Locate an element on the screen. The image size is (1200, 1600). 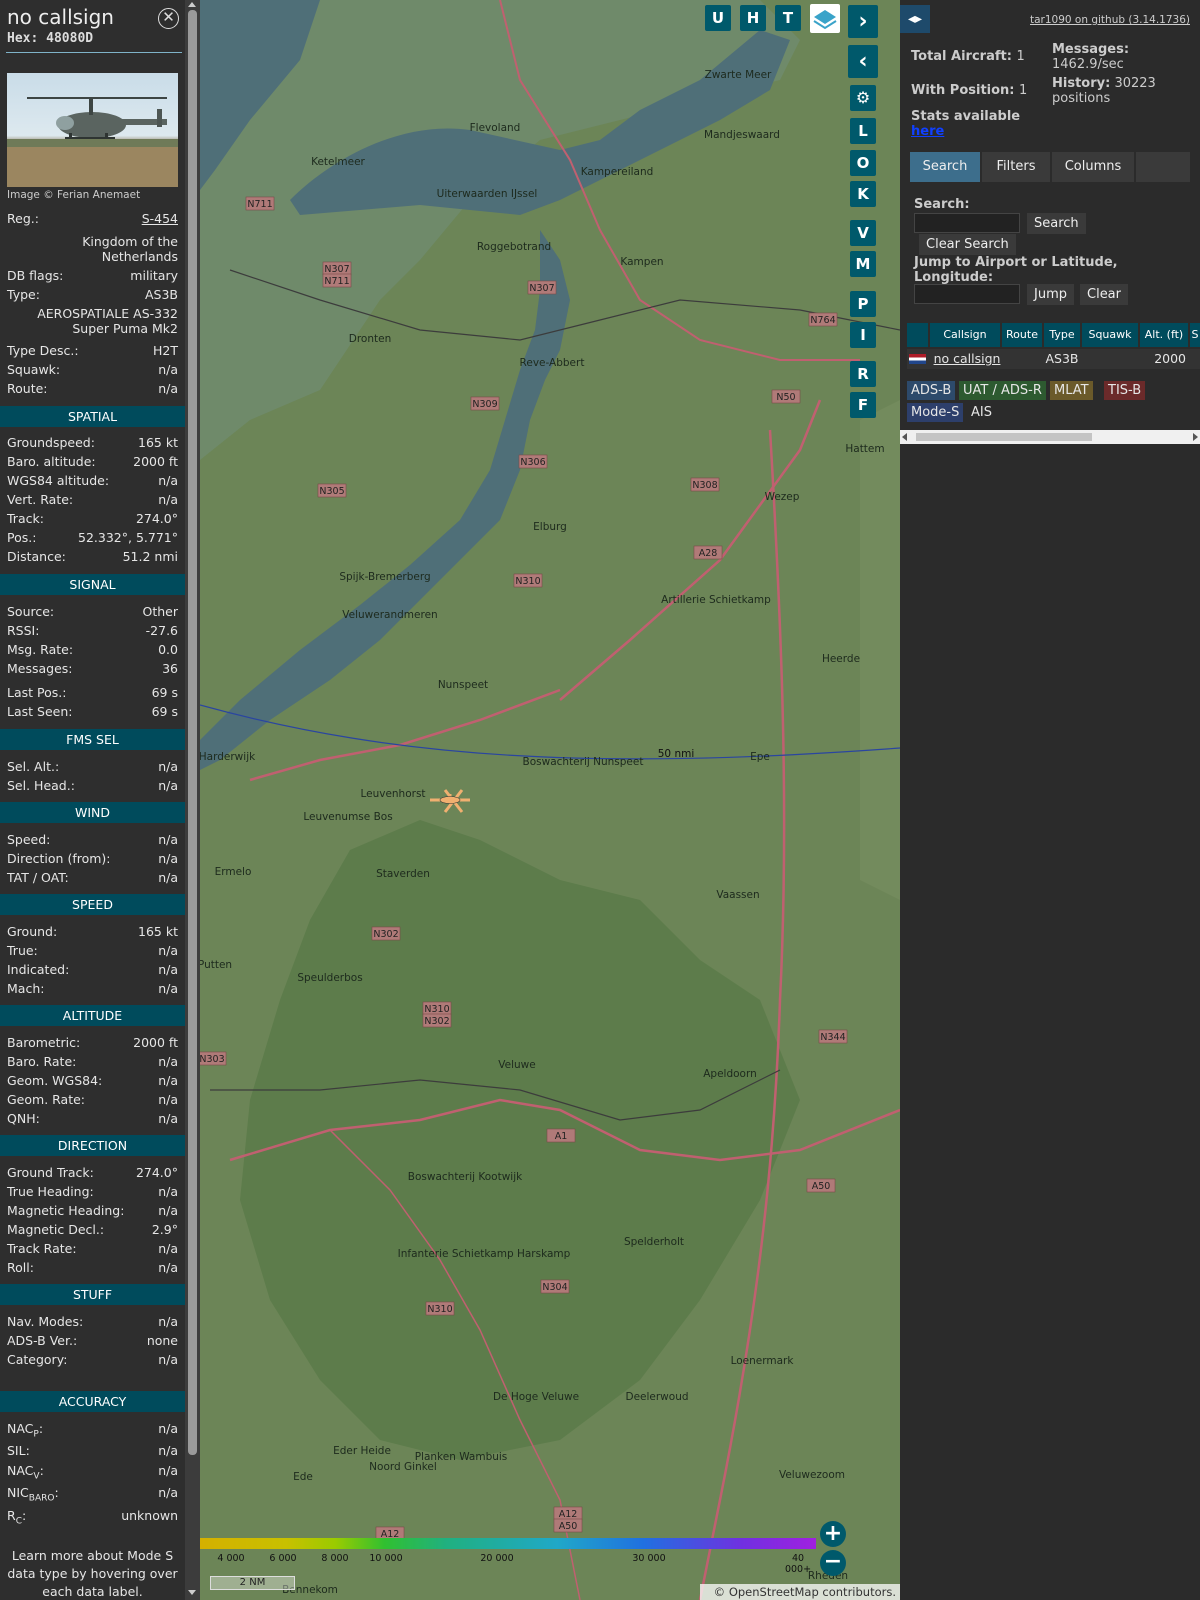
signal-row: Last Pos.: 69 s is located at coordinates (92, 692).